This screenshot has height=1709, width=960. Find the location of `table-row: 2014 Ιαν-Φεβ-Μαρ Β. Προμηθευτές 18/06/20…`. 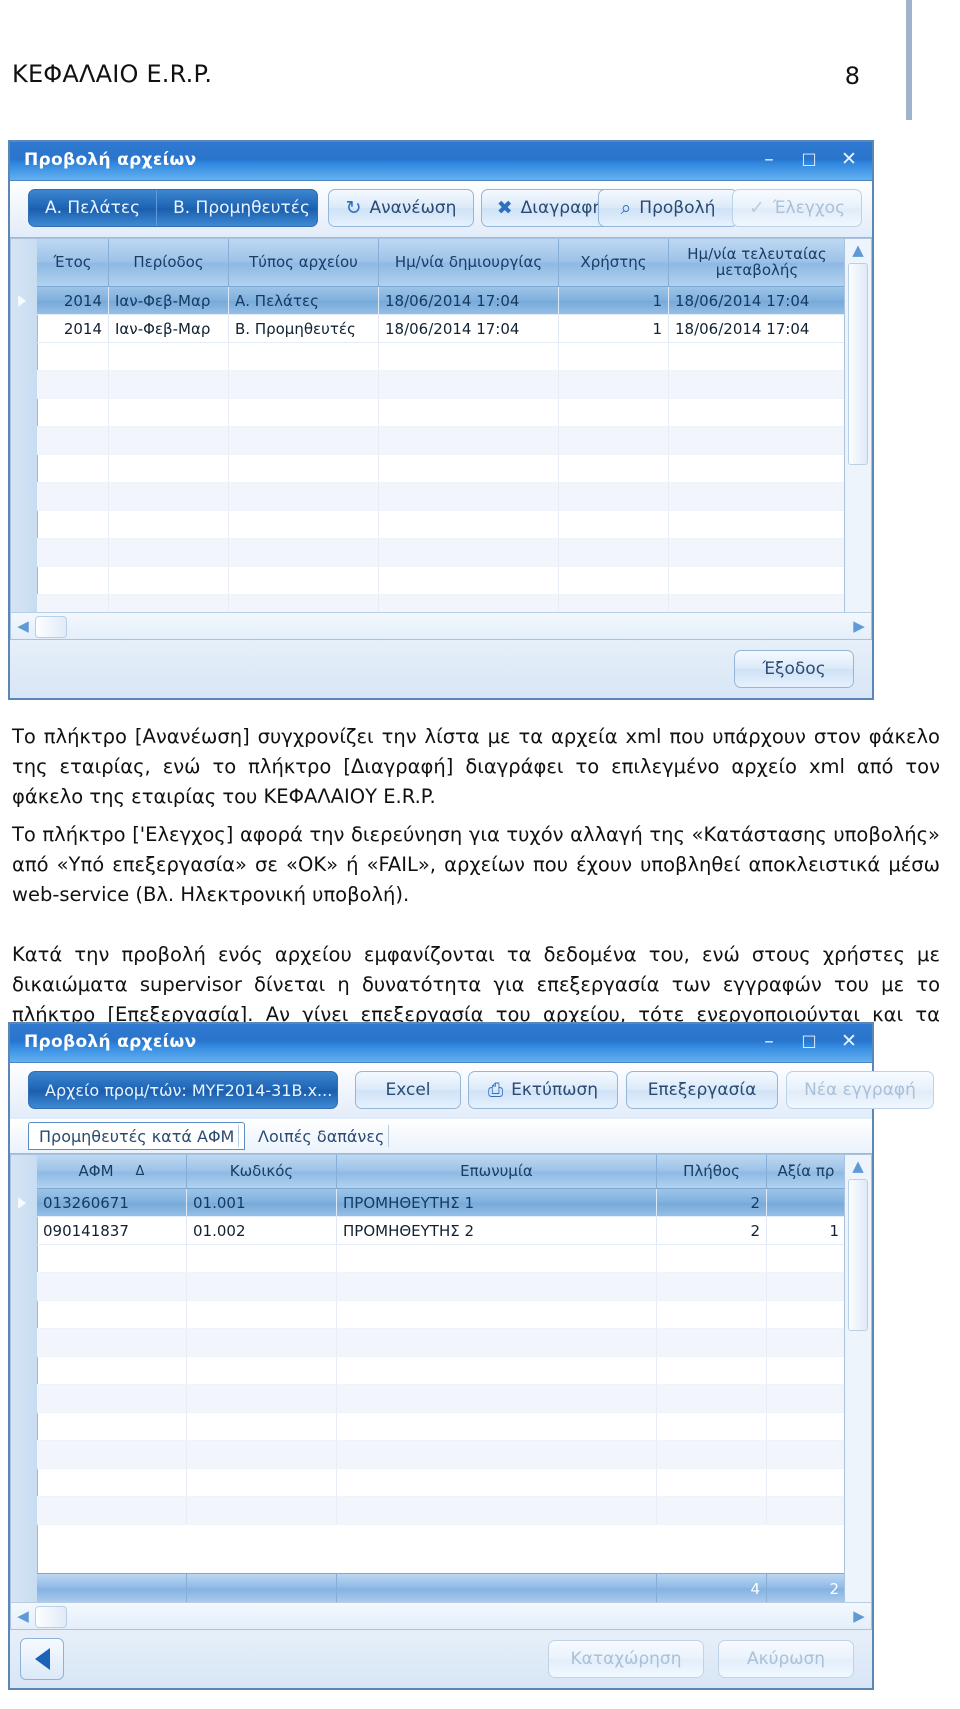

table-row: 2014 Ιαν-Φεβ-Μαρ Β. Προμηθευτές 18/06/20… is located at coordinates (441, 329).